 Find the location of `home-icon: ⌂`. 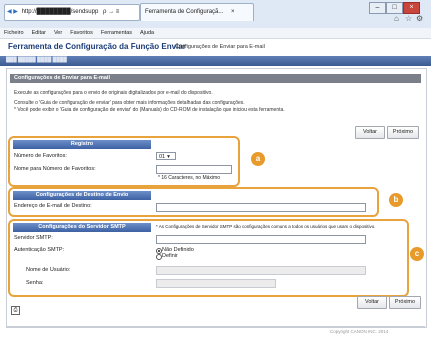

home-icon: ⌂ is located at coordinates (396, 18).